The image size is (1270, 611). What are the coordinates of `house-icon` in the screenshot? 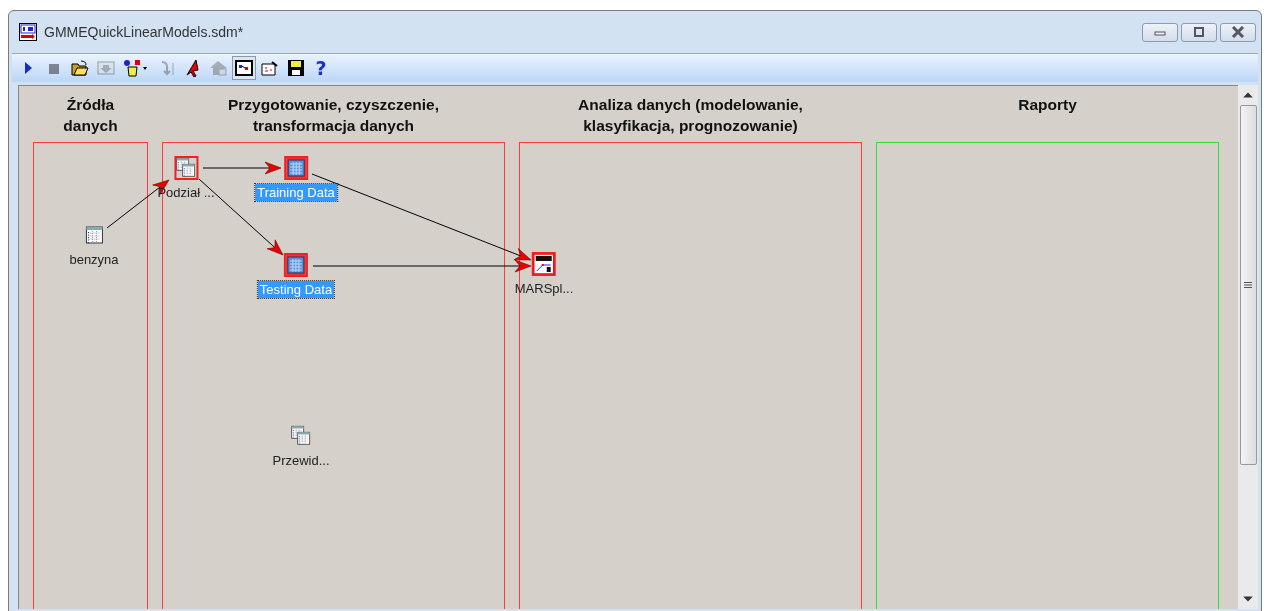 It's located at (218, 68).